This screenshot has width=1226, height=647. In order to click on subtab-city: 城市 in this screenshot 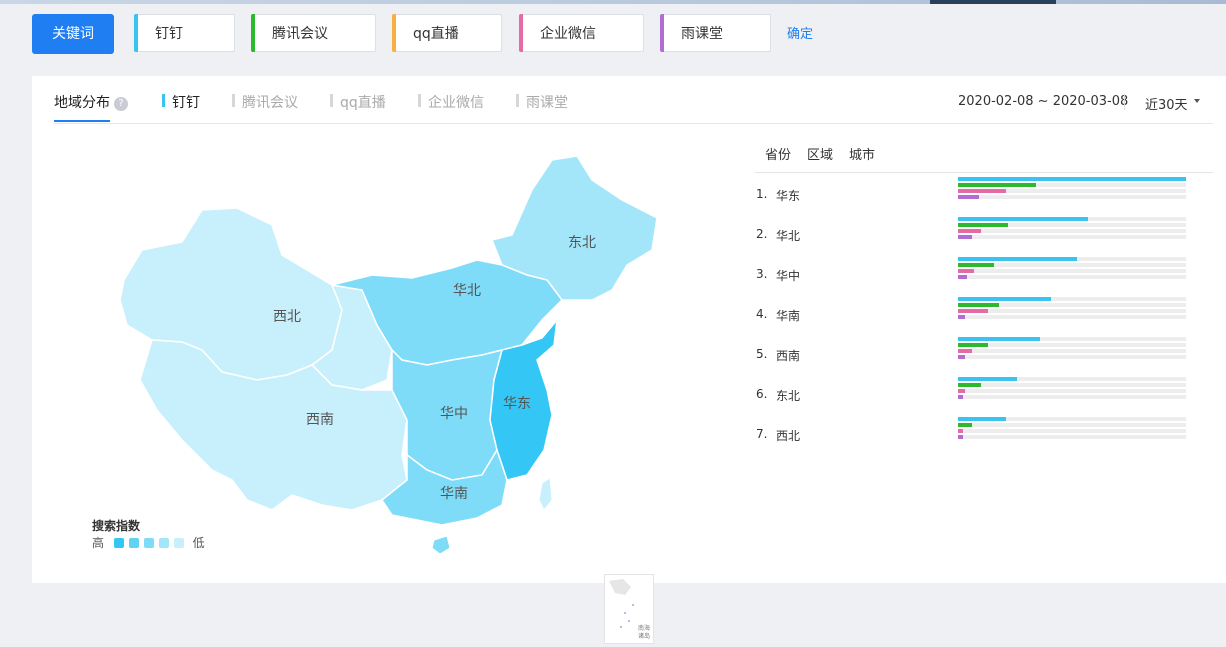, I will do `click(862, 155)`.